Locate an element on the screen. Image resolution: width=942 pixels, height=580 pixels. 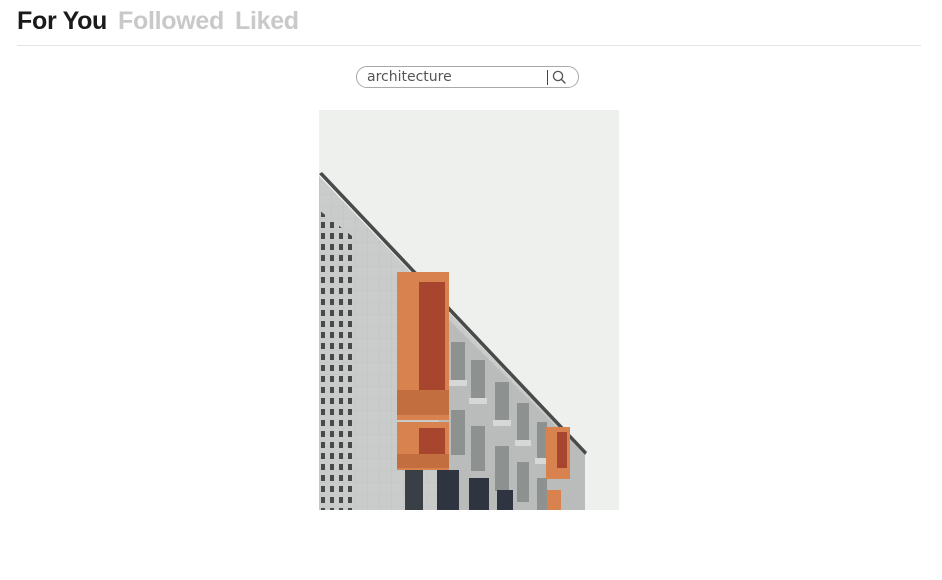
tab-followed: Followed is located at coordinates (171, 21).